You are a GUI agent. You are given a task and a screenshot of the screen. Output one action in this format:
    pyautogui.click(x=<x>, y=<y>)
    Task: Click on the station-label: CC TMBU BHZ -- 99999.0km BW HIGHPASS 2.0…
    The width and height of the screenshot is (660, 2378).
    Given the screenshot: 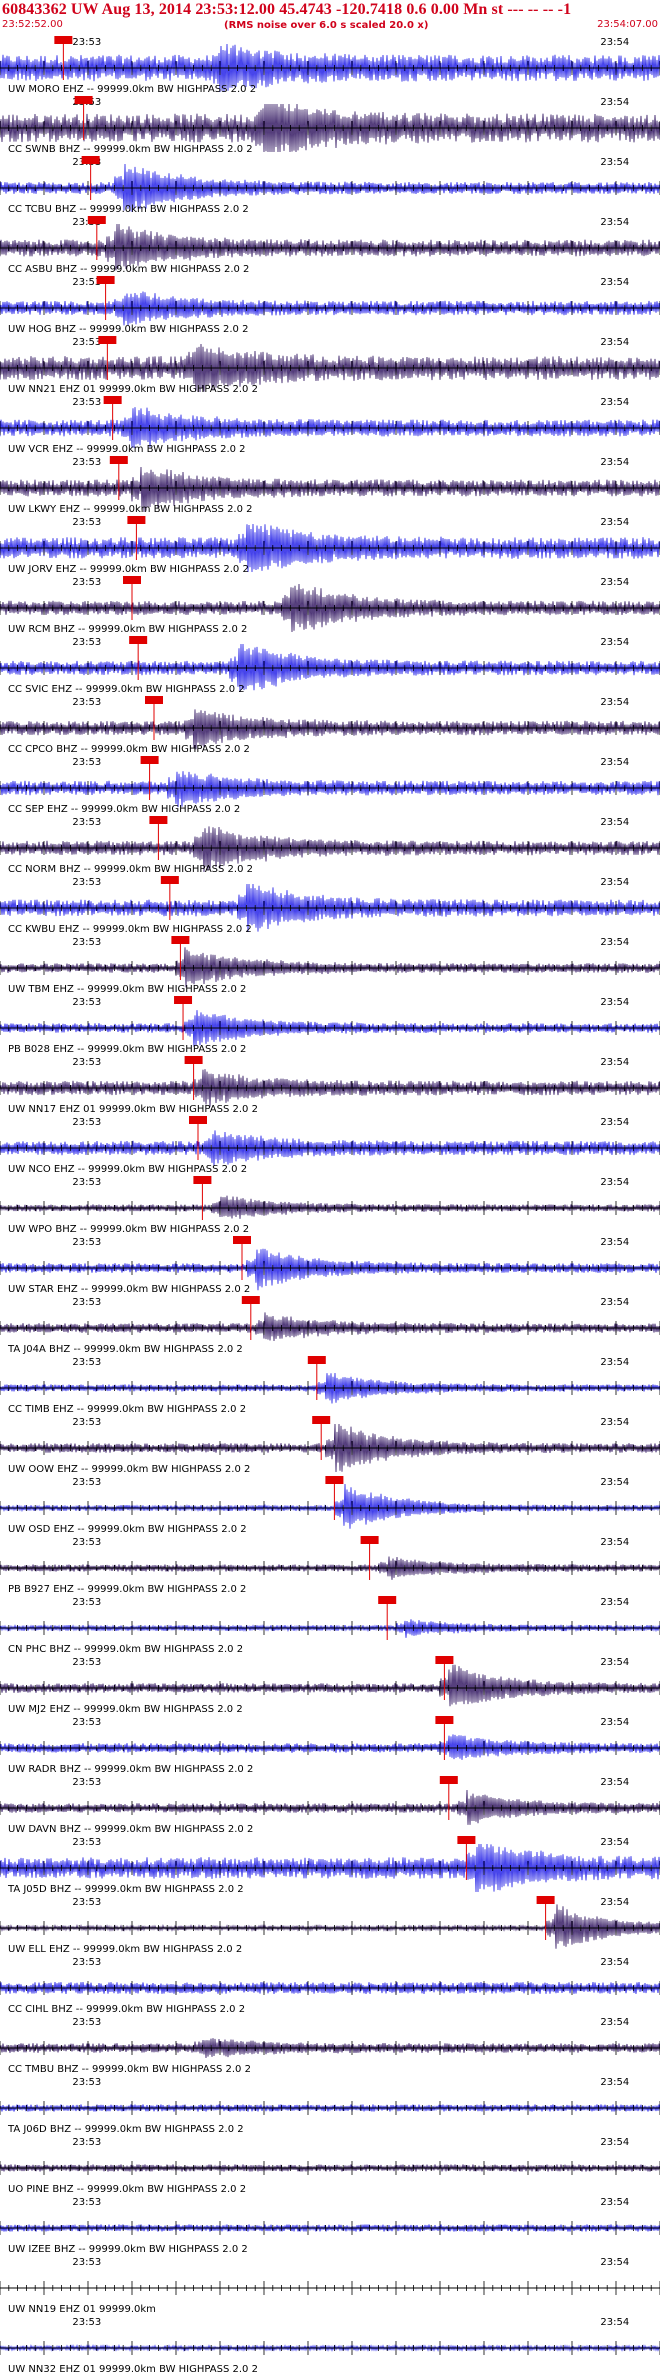 What is the action you would take?
    pyautogui.click(x=129, y=2069)
    